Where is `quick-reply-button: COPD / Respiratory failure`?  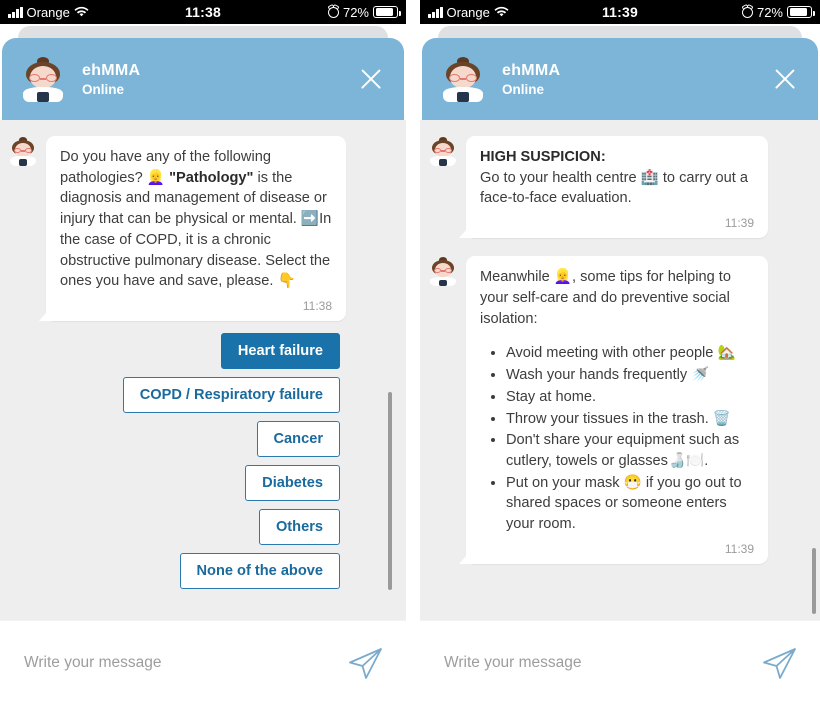
quick-reply-button: COPD / Respiratory failure is located at coordinates (231, 395).